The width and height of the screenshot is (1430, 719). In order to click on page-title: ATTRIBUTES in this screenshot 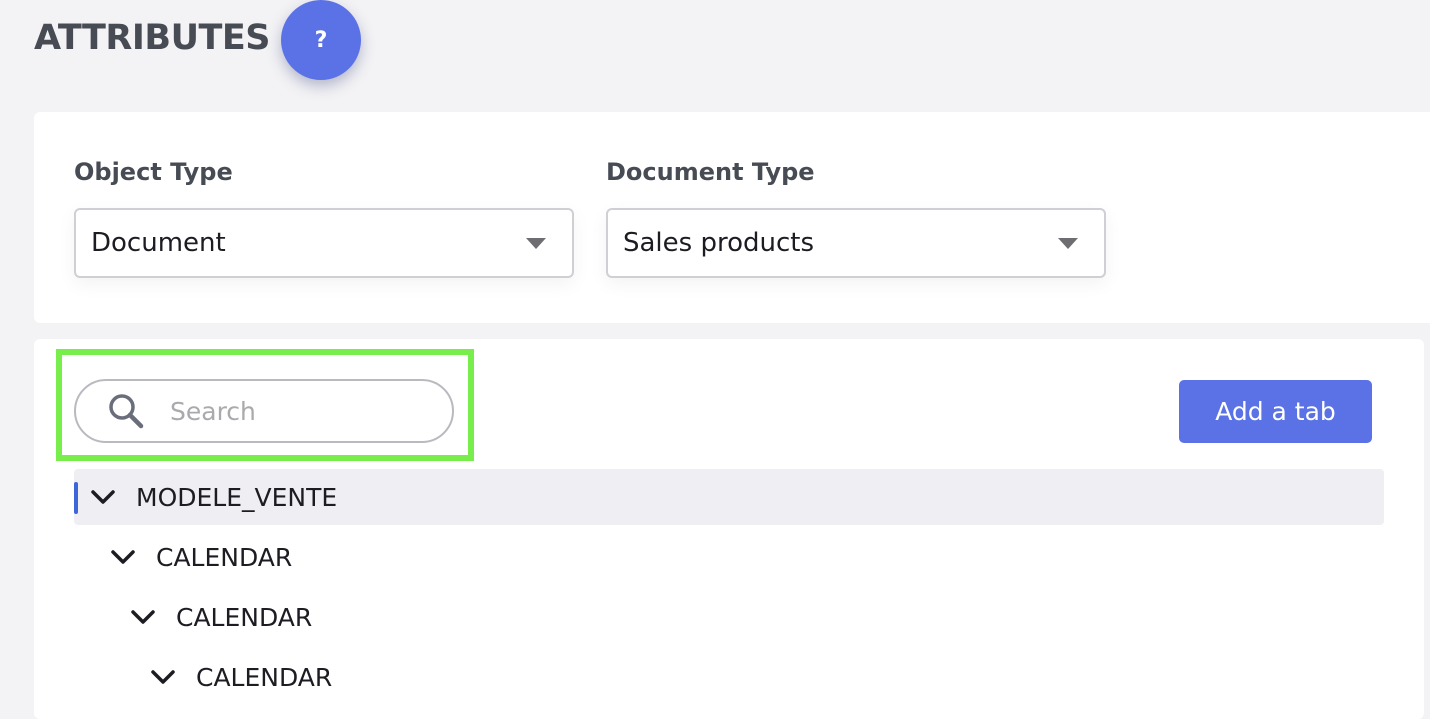, I will do `click(152, 38)`.